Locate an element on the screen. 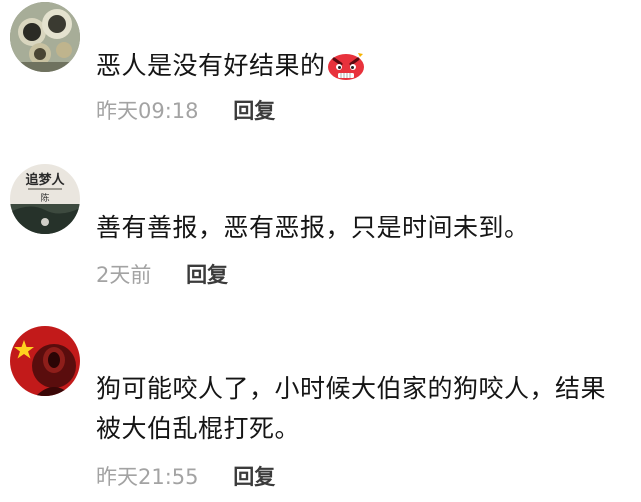  avatar-dream-image: 追梦人 陈 is located at coordinates (45, 199).